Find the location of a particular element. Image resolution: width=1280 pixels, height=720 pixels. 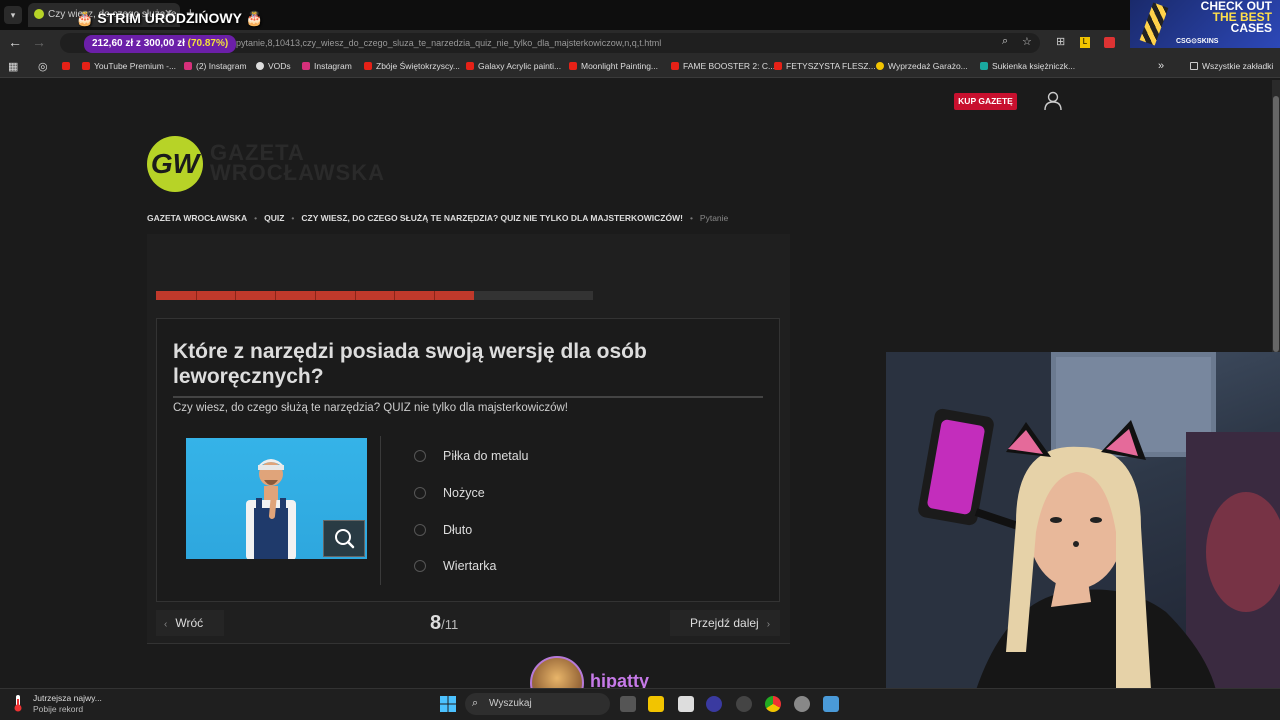

windows-taskbar is located at coordinates (640, 704).